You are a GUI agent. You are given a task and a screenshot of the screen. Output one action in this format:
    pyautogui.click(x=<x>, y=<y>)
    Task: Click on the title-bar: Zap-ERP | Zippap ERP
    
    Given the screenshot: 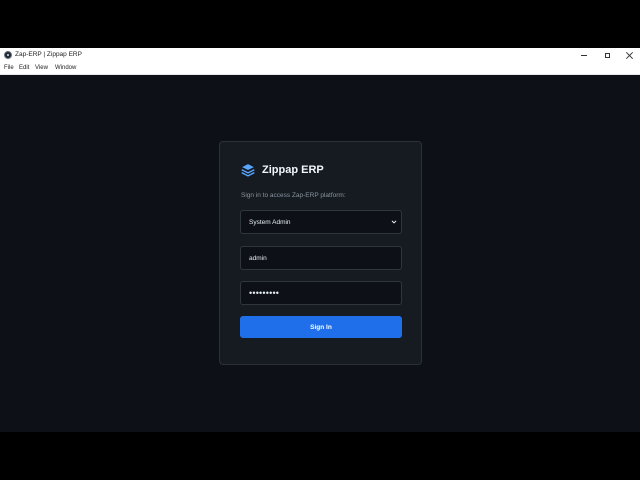 What is the action you would take?
    pyautogui.click(x=320, y=55)
    